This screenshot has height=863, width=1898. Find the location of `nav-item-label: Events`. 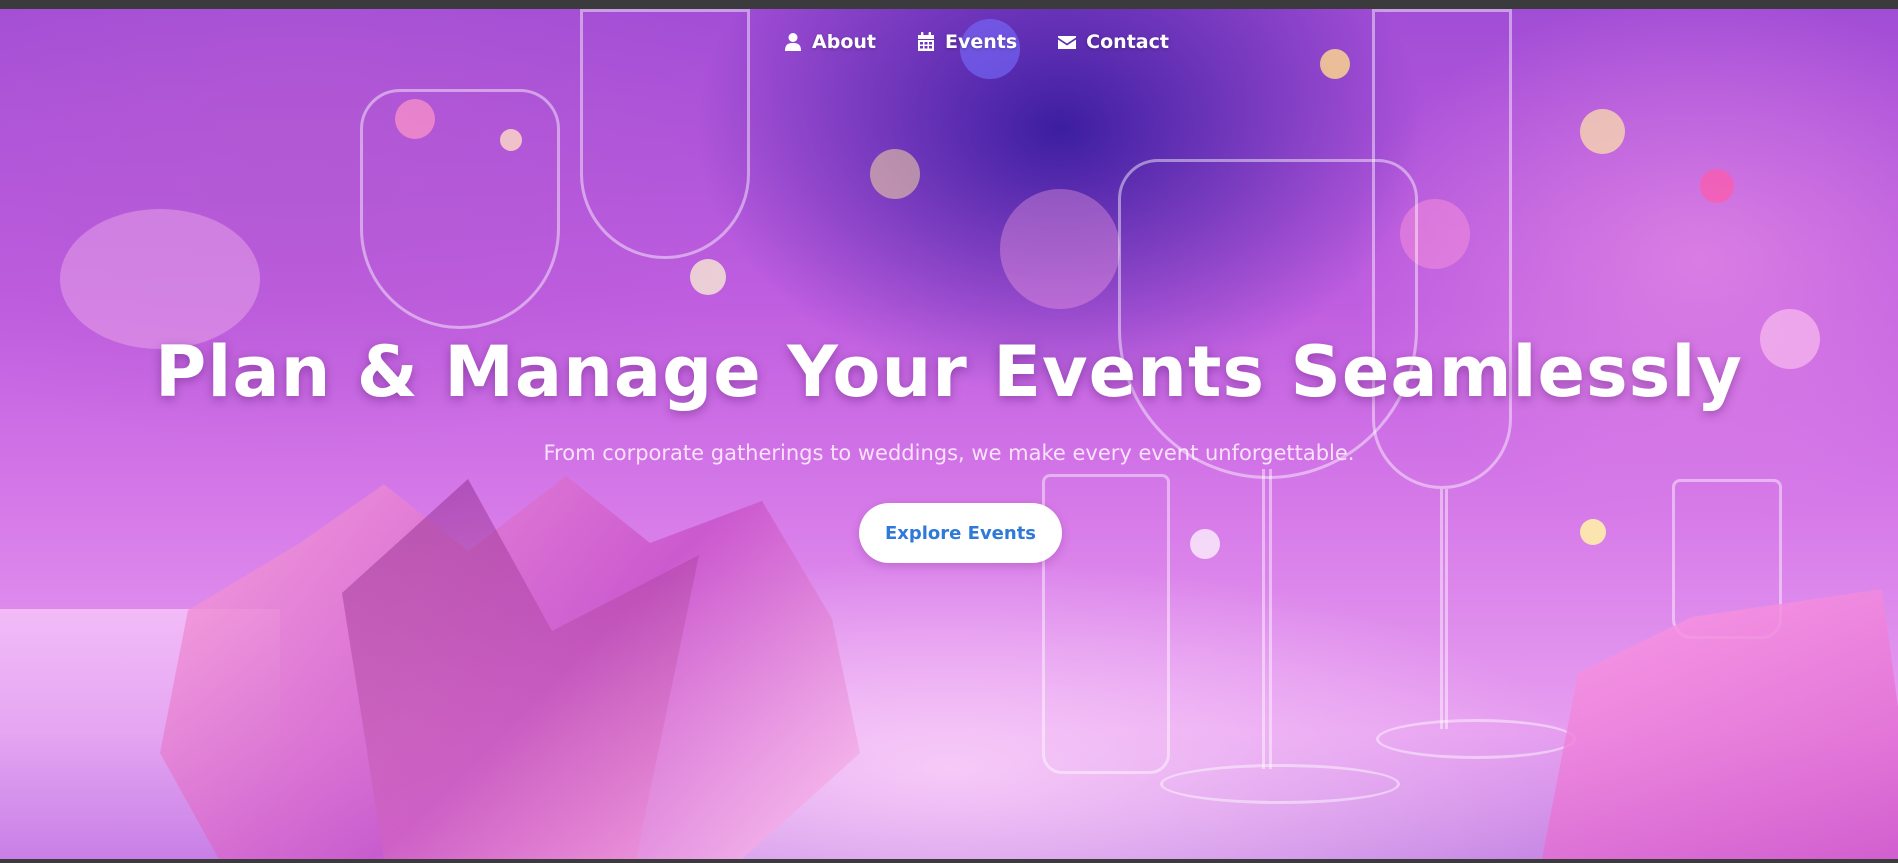

nav-item-label: Events is located at coordinates (981, 42).